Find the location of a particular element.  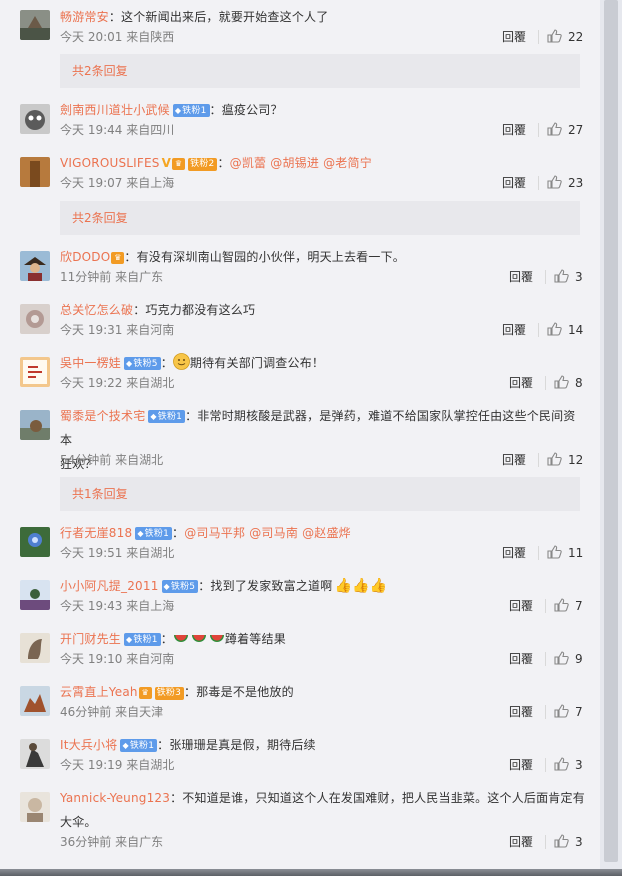

mention-link: @赵盛烨 is located at coordinates (326, 533).